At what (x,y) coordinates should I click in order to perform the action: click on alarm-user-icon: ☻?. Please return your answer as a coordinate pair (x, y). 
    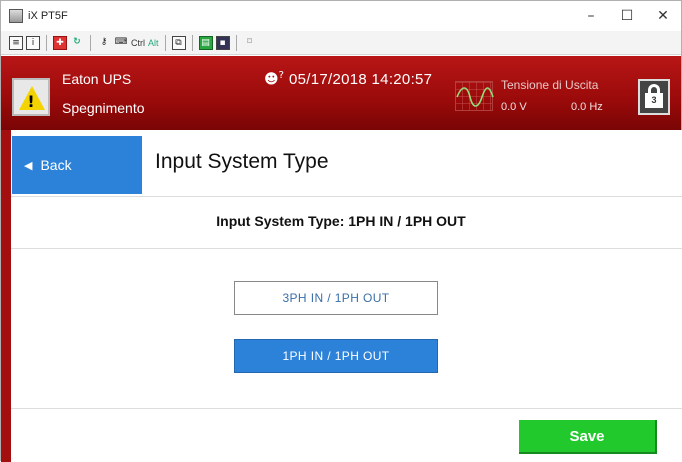
    Looking at the image, I should click on (274, 79).